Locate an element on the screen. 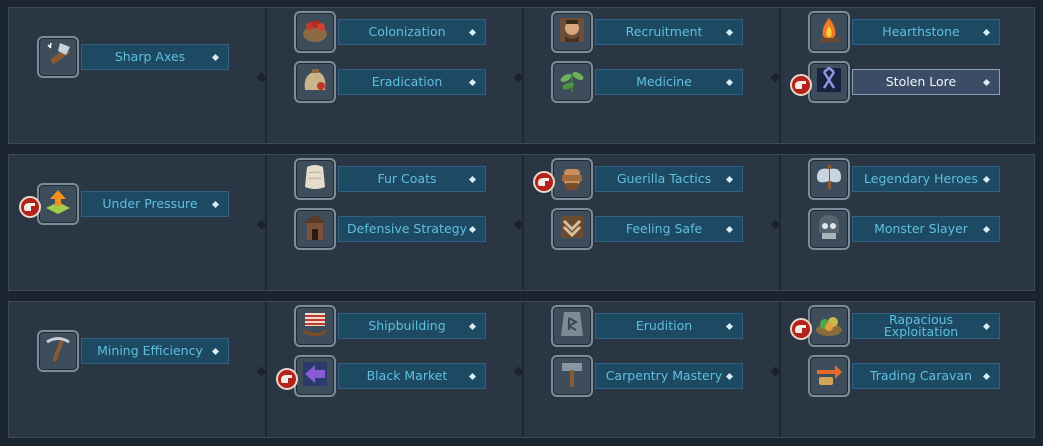 The image size is (1043, 446). tech-node: Under Pressure is located at coordinates (124, 205).